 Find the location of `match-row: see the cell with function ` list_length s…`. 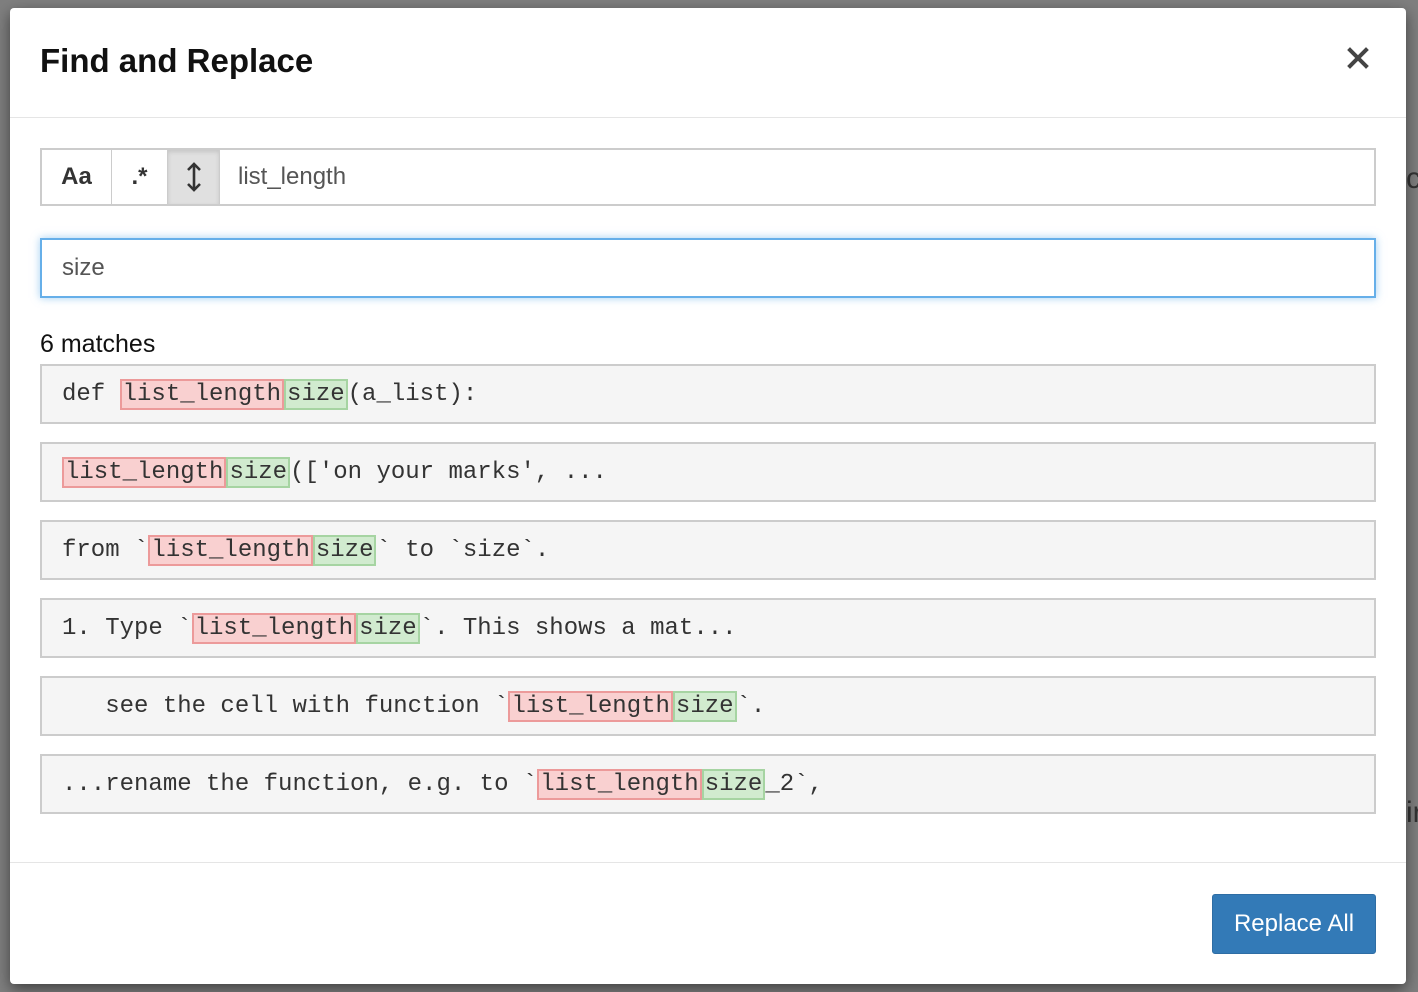

match-row: see the cell with function ` list_length s… is located at coordinates (708, 706).